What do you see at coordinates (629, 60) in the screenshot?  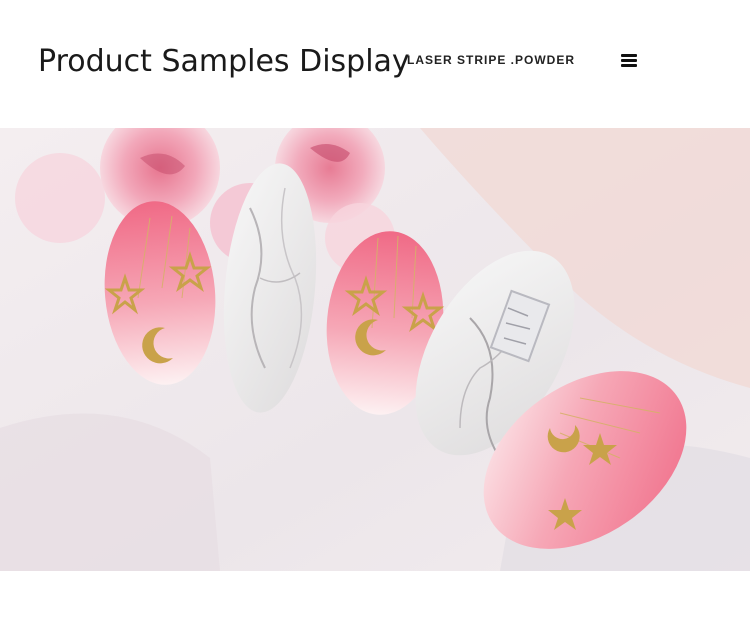 I see `hamburger-menu-icon` at bounding box center [629, 60].